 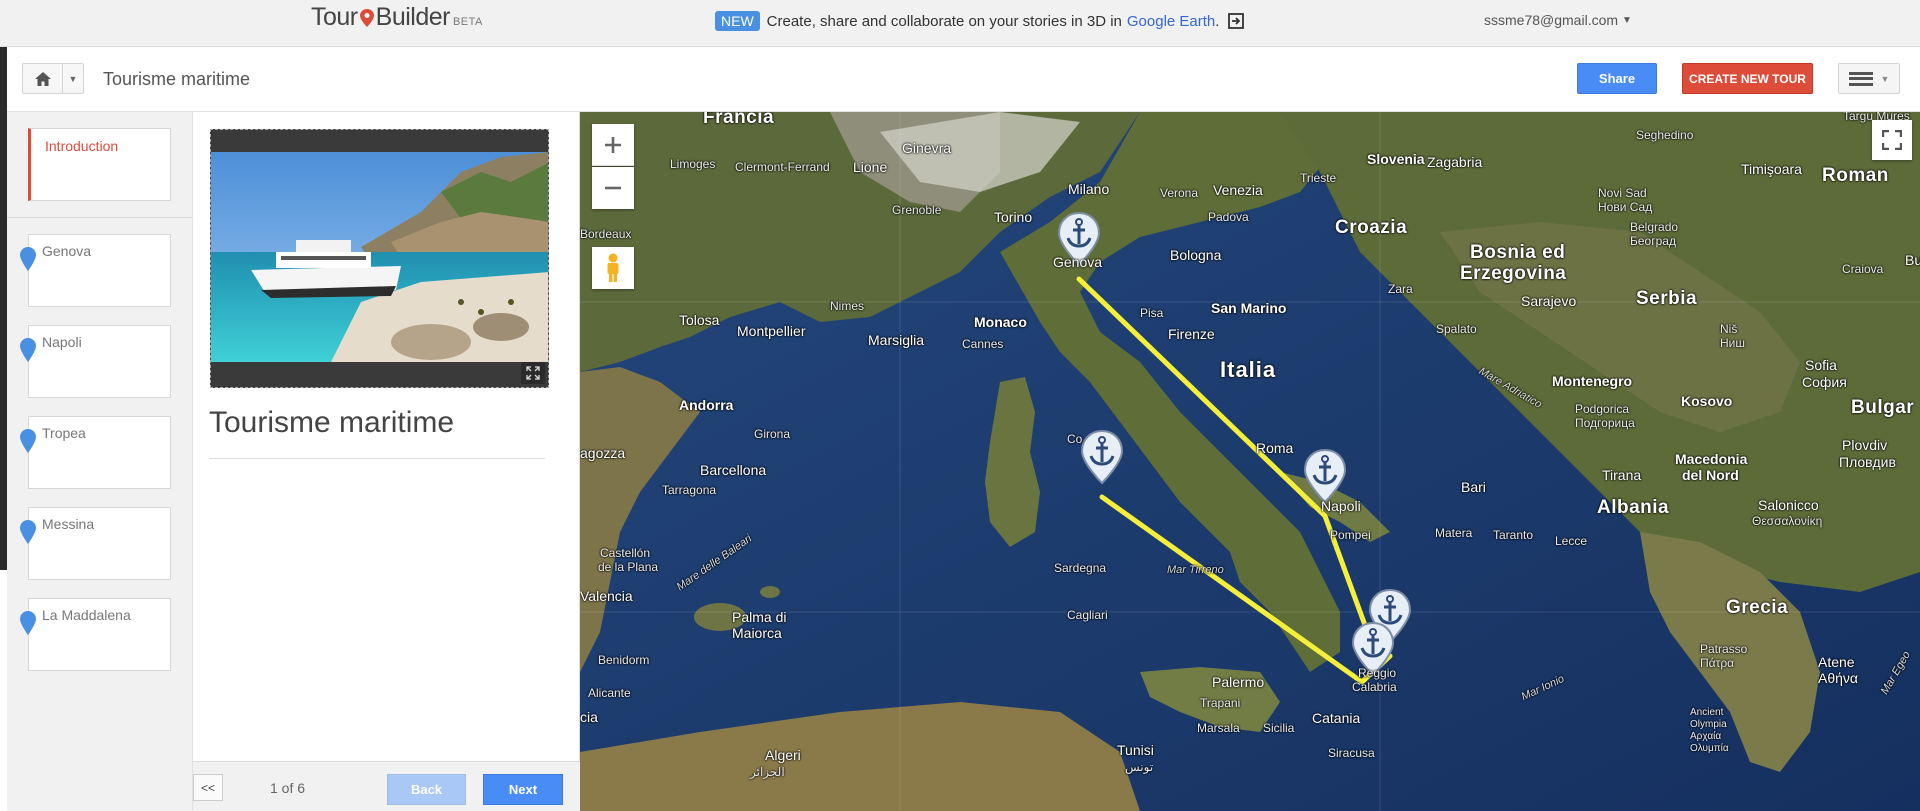 I want to click on plus-icon, so click(x=613, y=144).